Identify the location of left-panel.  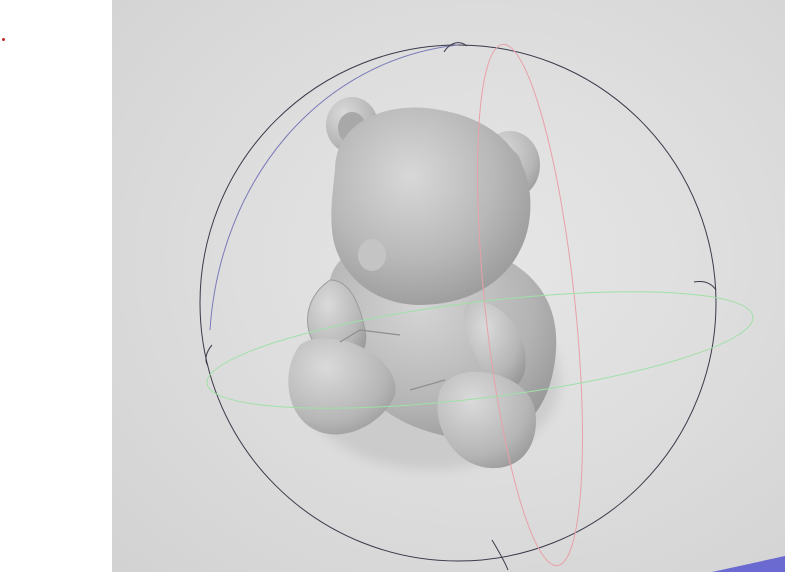
(56, 286).